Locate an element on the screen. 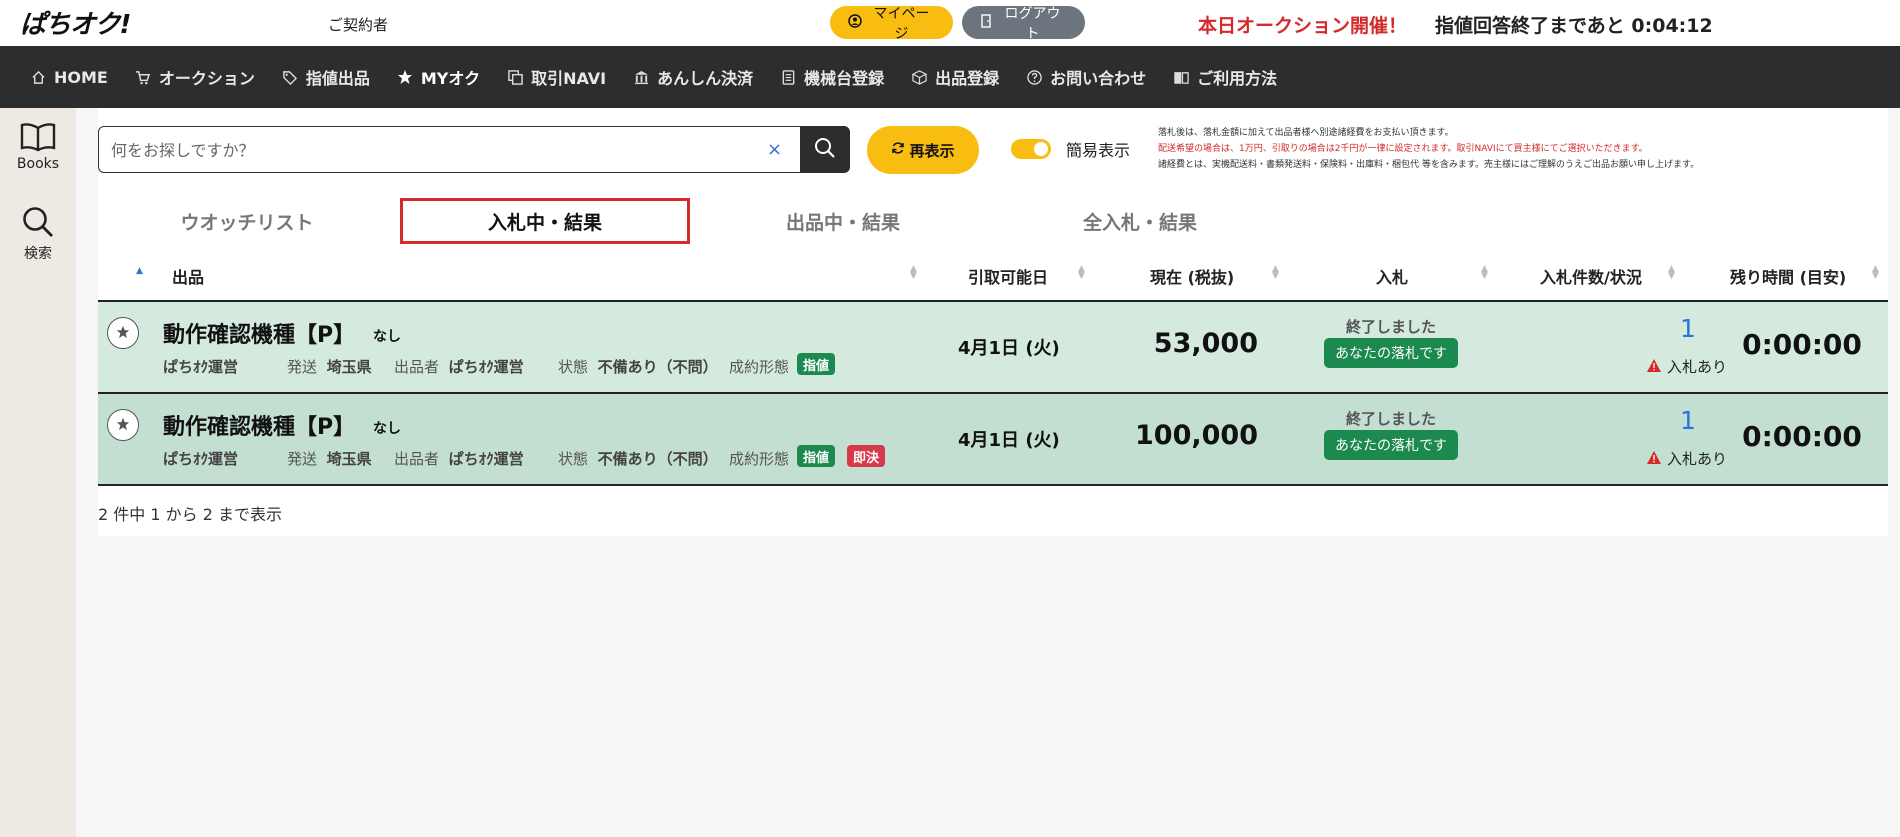 The height and width of the screenshot is (837, 1900). nav-item-machine-register: 機械台登録 is located at coordinates (832, 77).